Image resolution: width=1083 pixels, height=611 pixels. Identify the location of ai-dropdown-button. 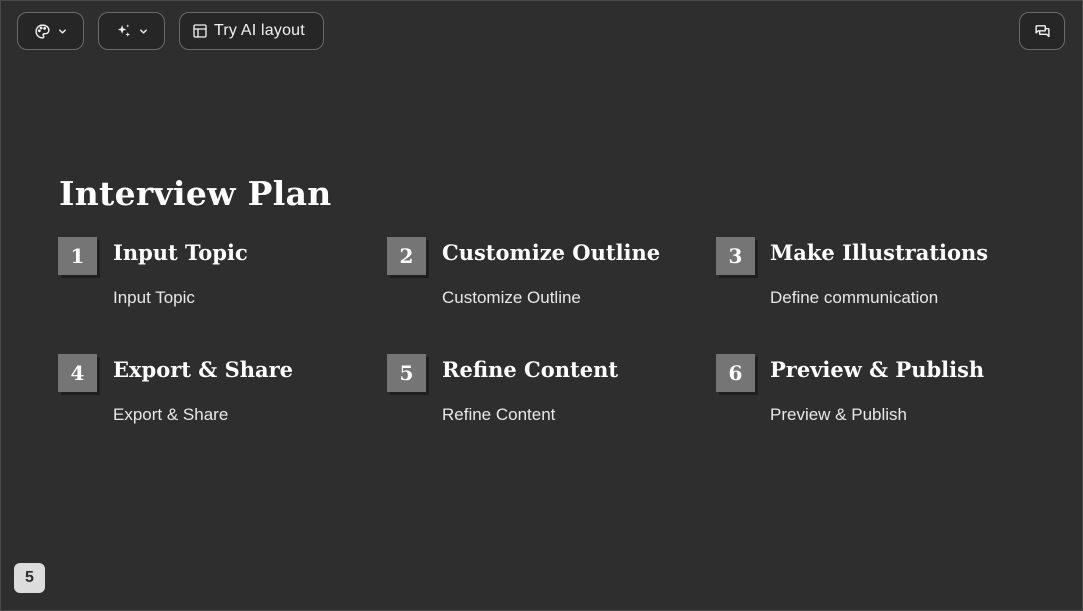
(131, 31).